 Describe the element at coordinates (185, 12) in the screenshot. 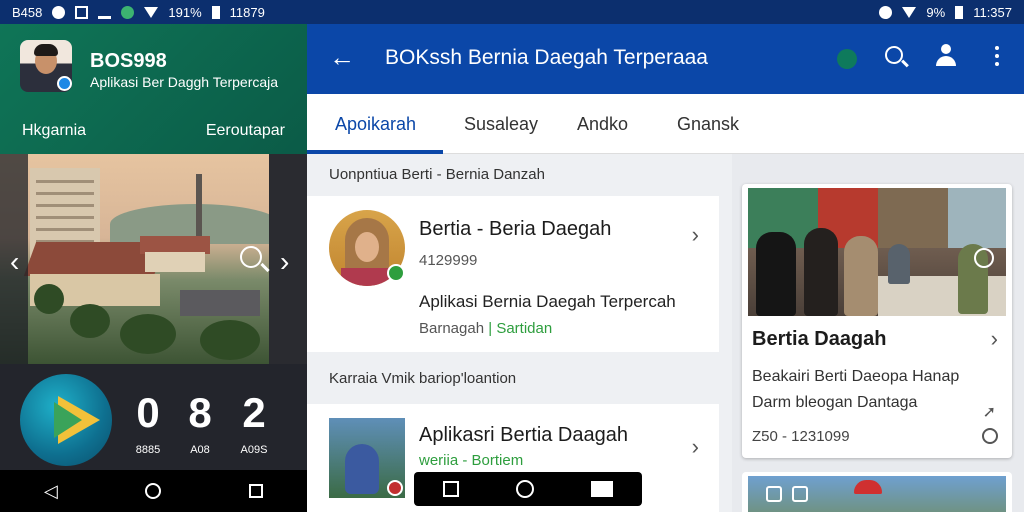

I see `status-battery-left: 191%` at that location.